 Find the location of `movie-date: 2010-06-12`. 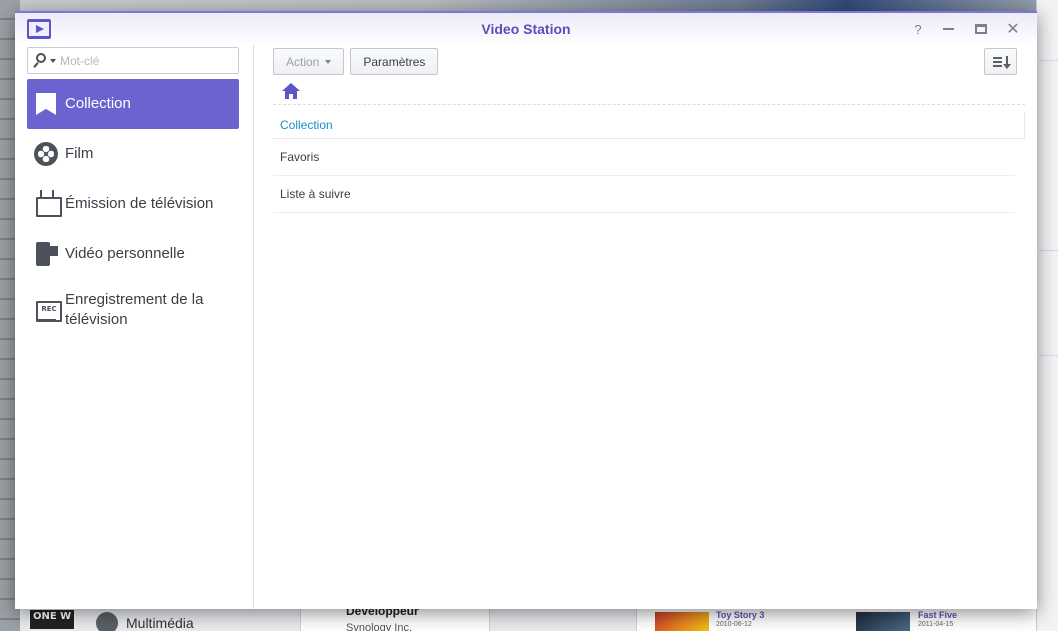

movie-date: 2010-06-12 is located at coordinates (734, 624).